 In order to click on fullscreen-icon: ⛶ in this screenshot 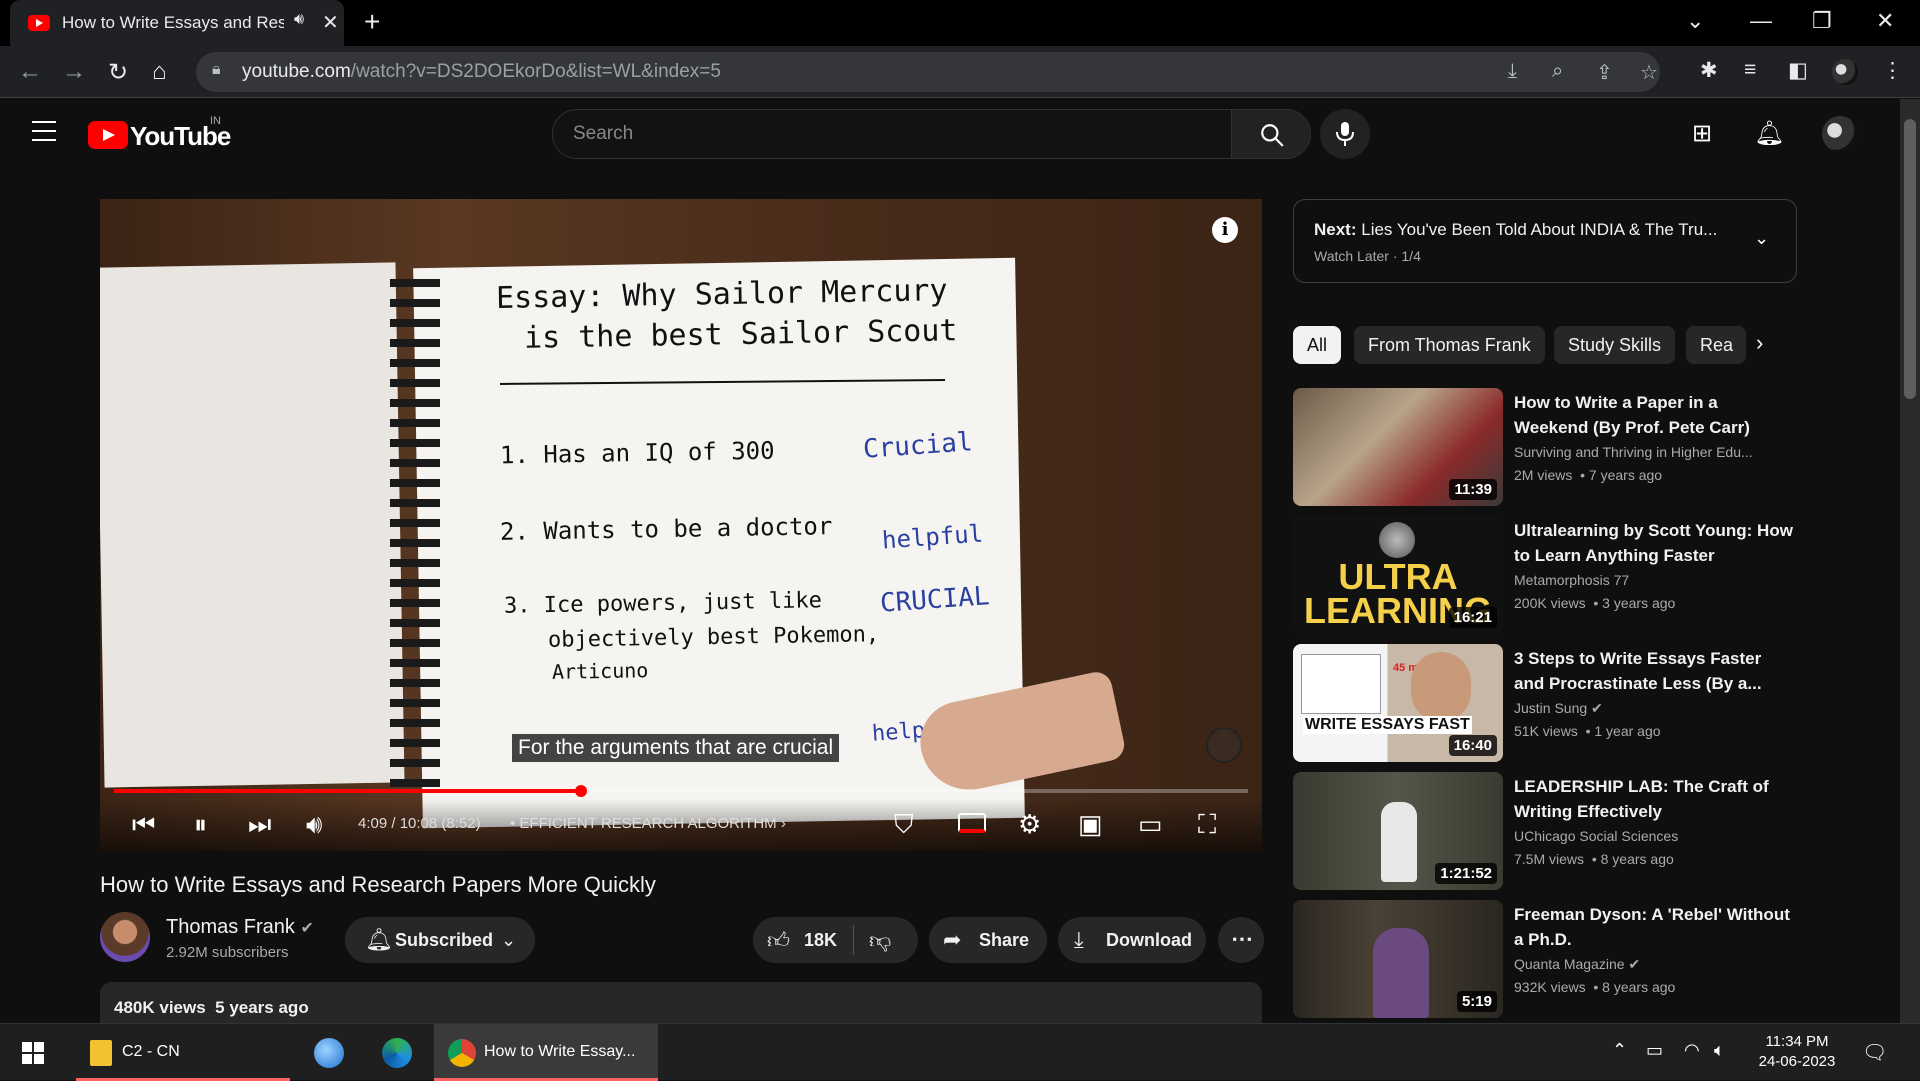, I will do `click(1207, 825)`.